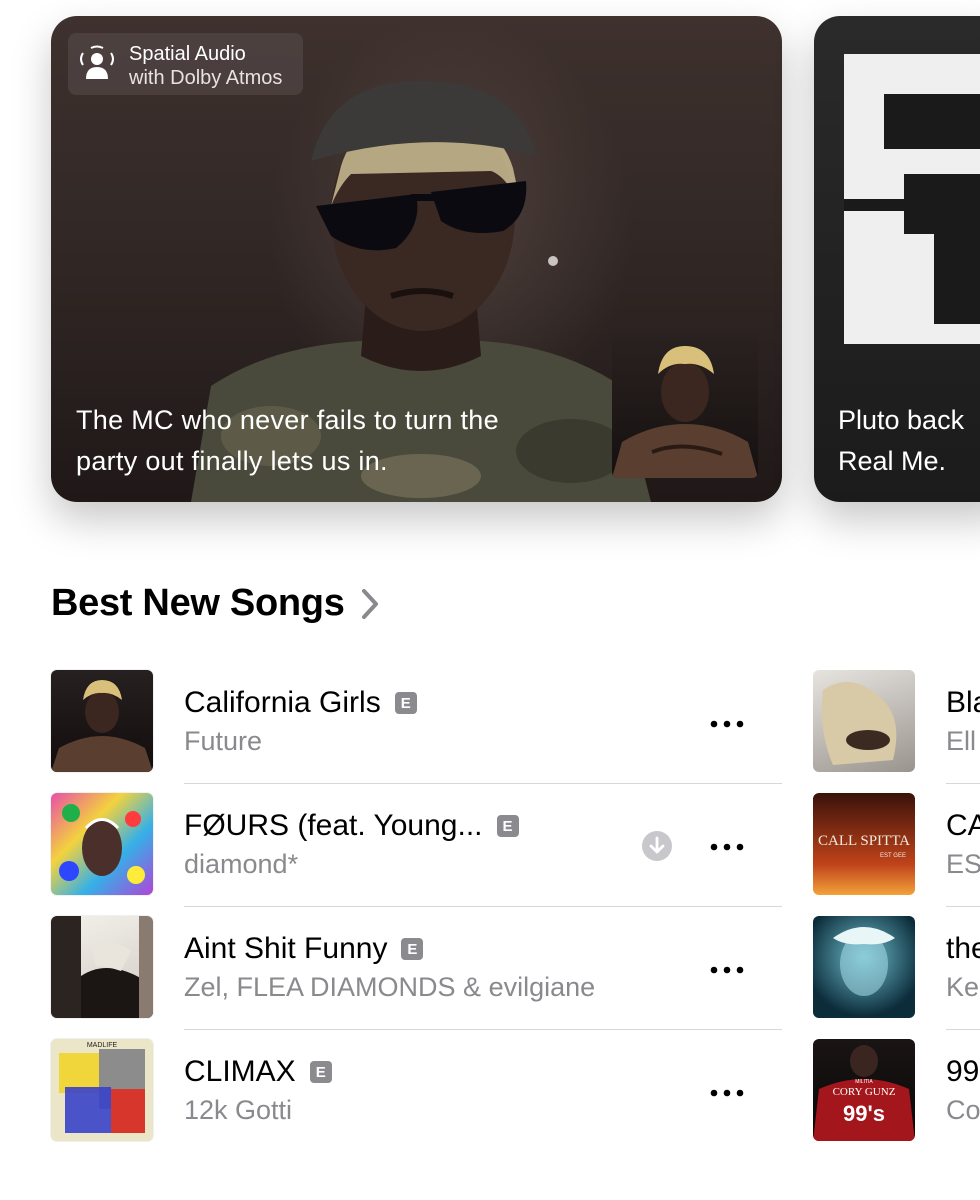 The width and height of the screenshot is (980, 1200). Describe the element at coordinates (286, 948) in the screenshot. I see `song-title-text: Aint Shit Funny` at that location.